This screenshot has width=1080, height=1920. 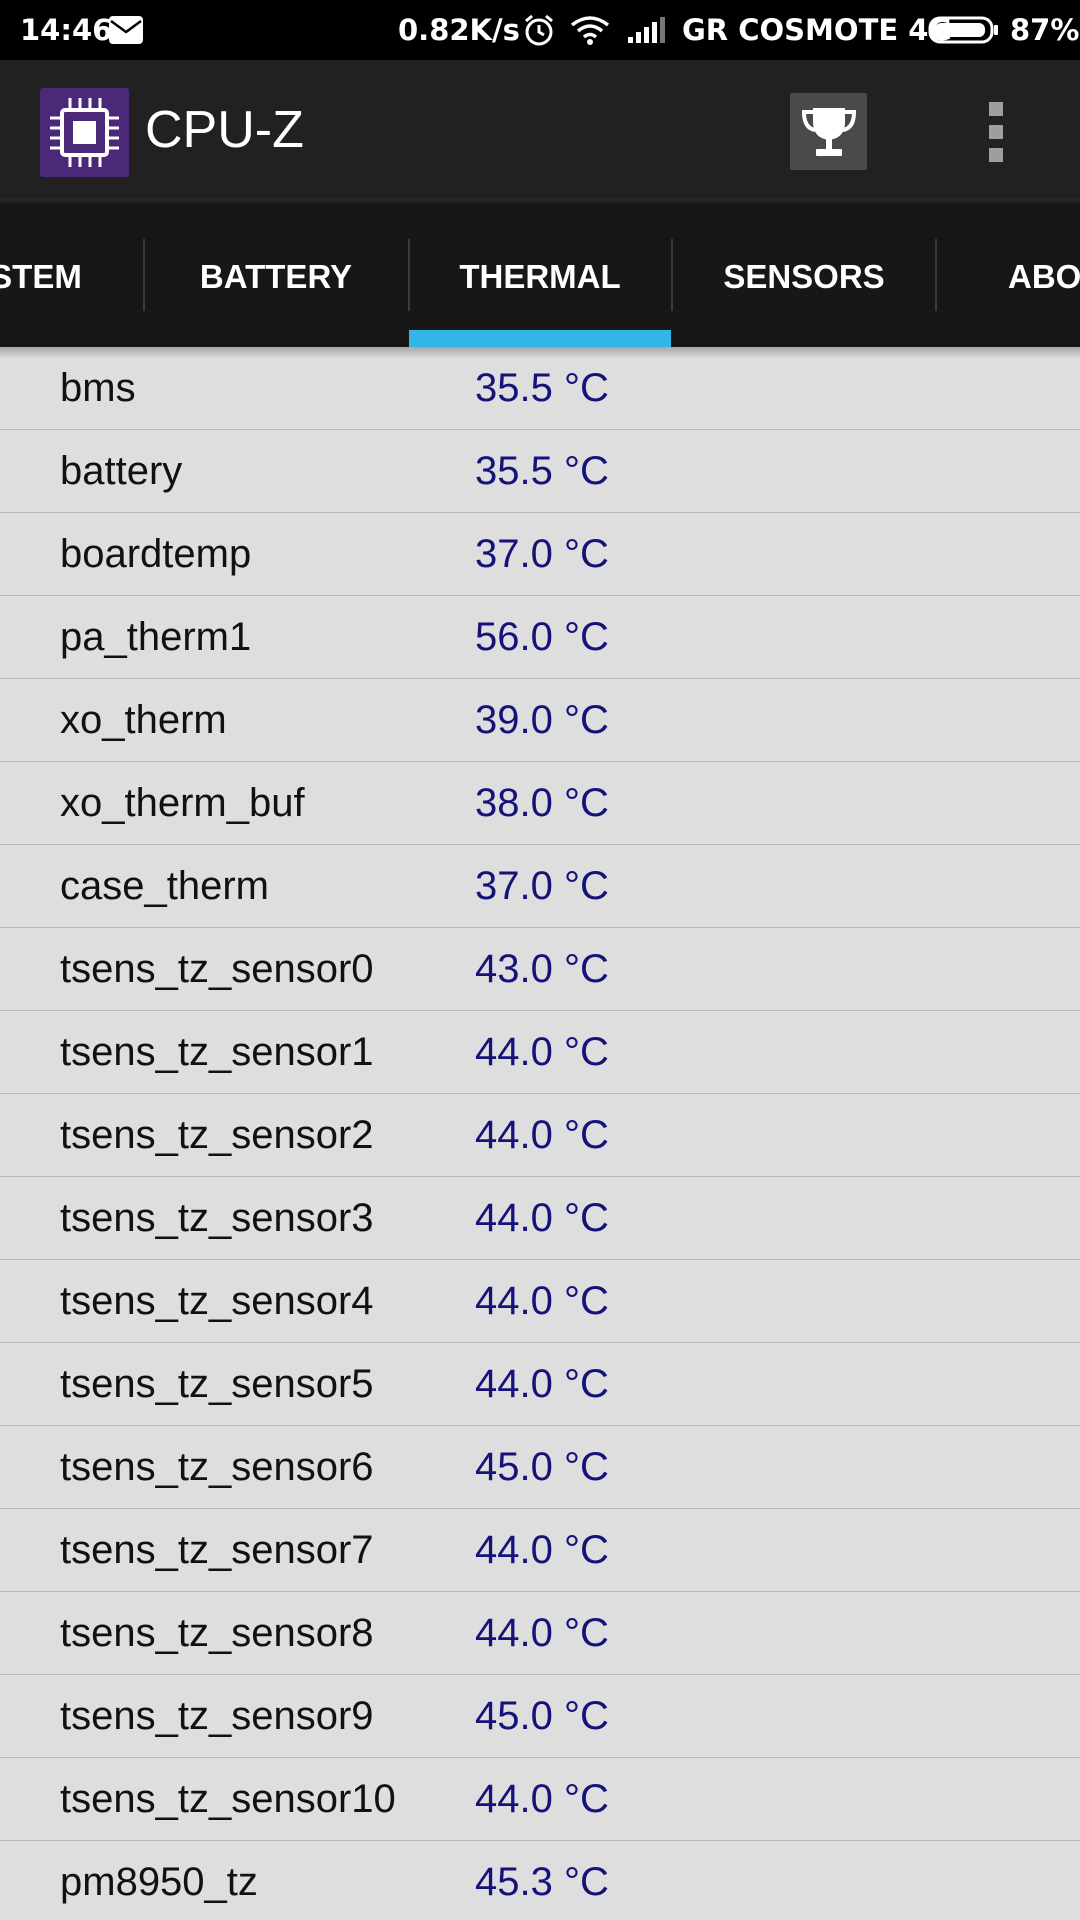 I want to click on tab-label: STEM, so click(x=41, y=276).